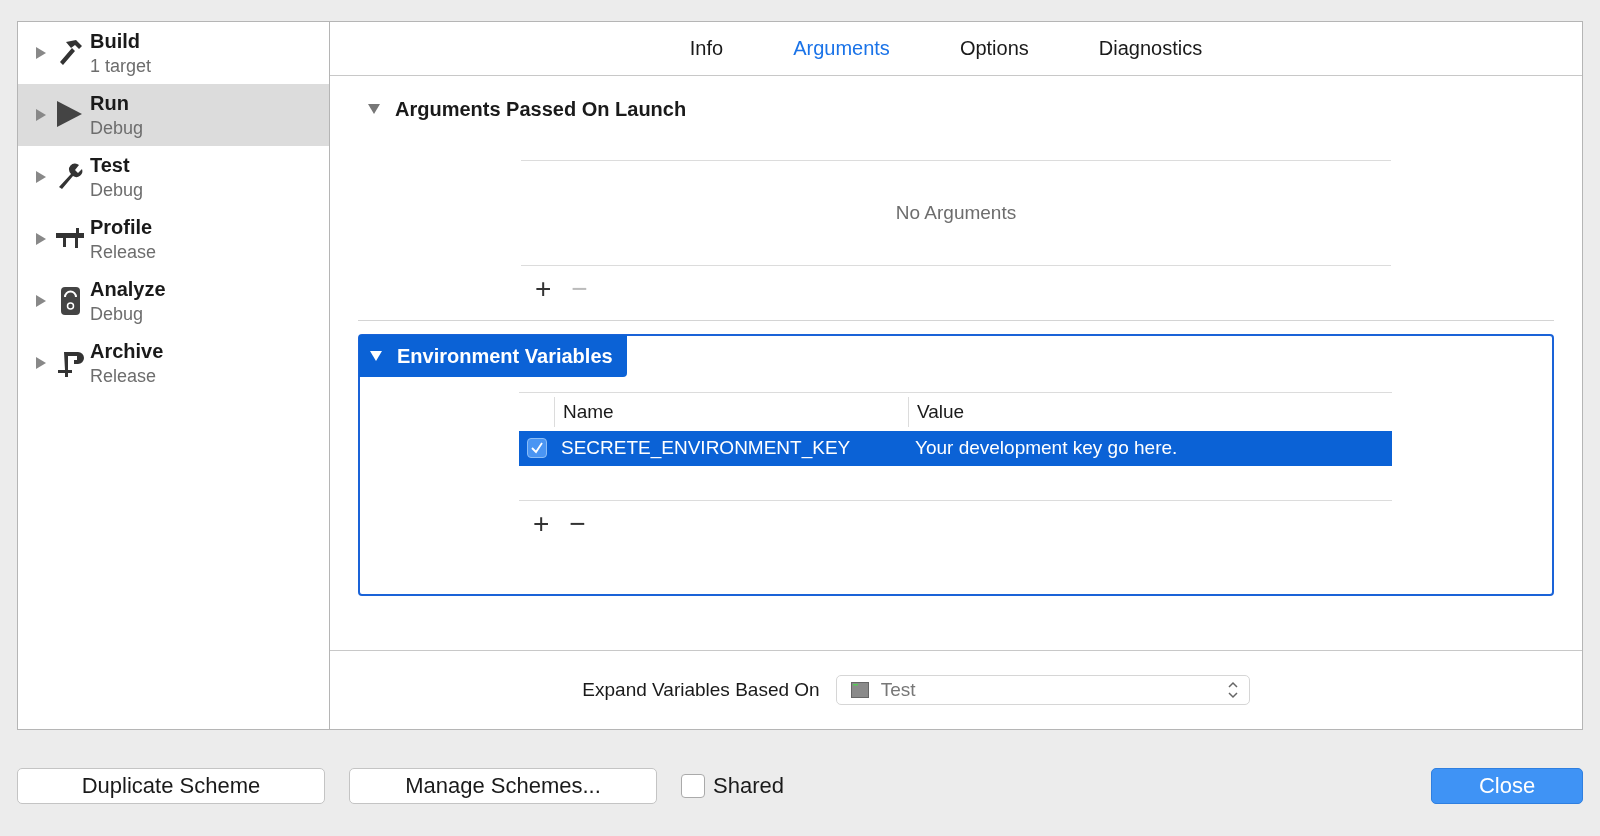 Image resolution: width=1600 pixels, height=836 pixels. I want to click on field-label: Expand Variables Based On, so click(701, 690).